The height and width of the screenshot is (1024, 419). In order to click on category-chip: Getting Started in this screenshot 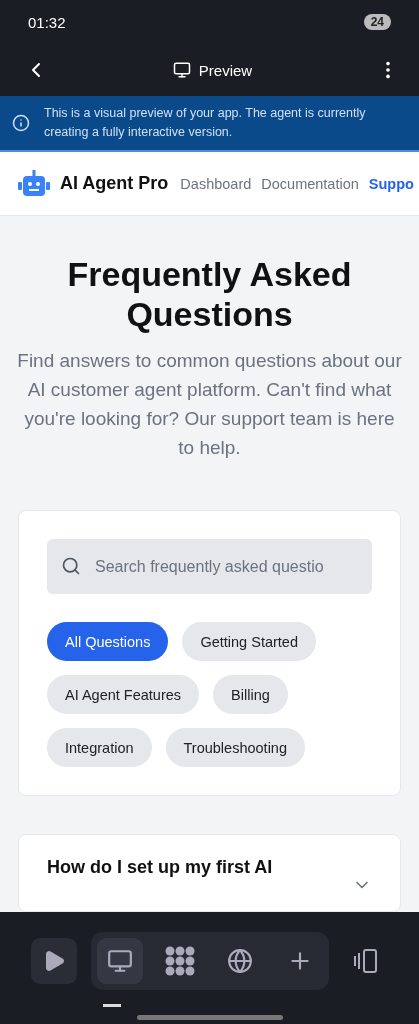, I will do `click(249, 641)`.